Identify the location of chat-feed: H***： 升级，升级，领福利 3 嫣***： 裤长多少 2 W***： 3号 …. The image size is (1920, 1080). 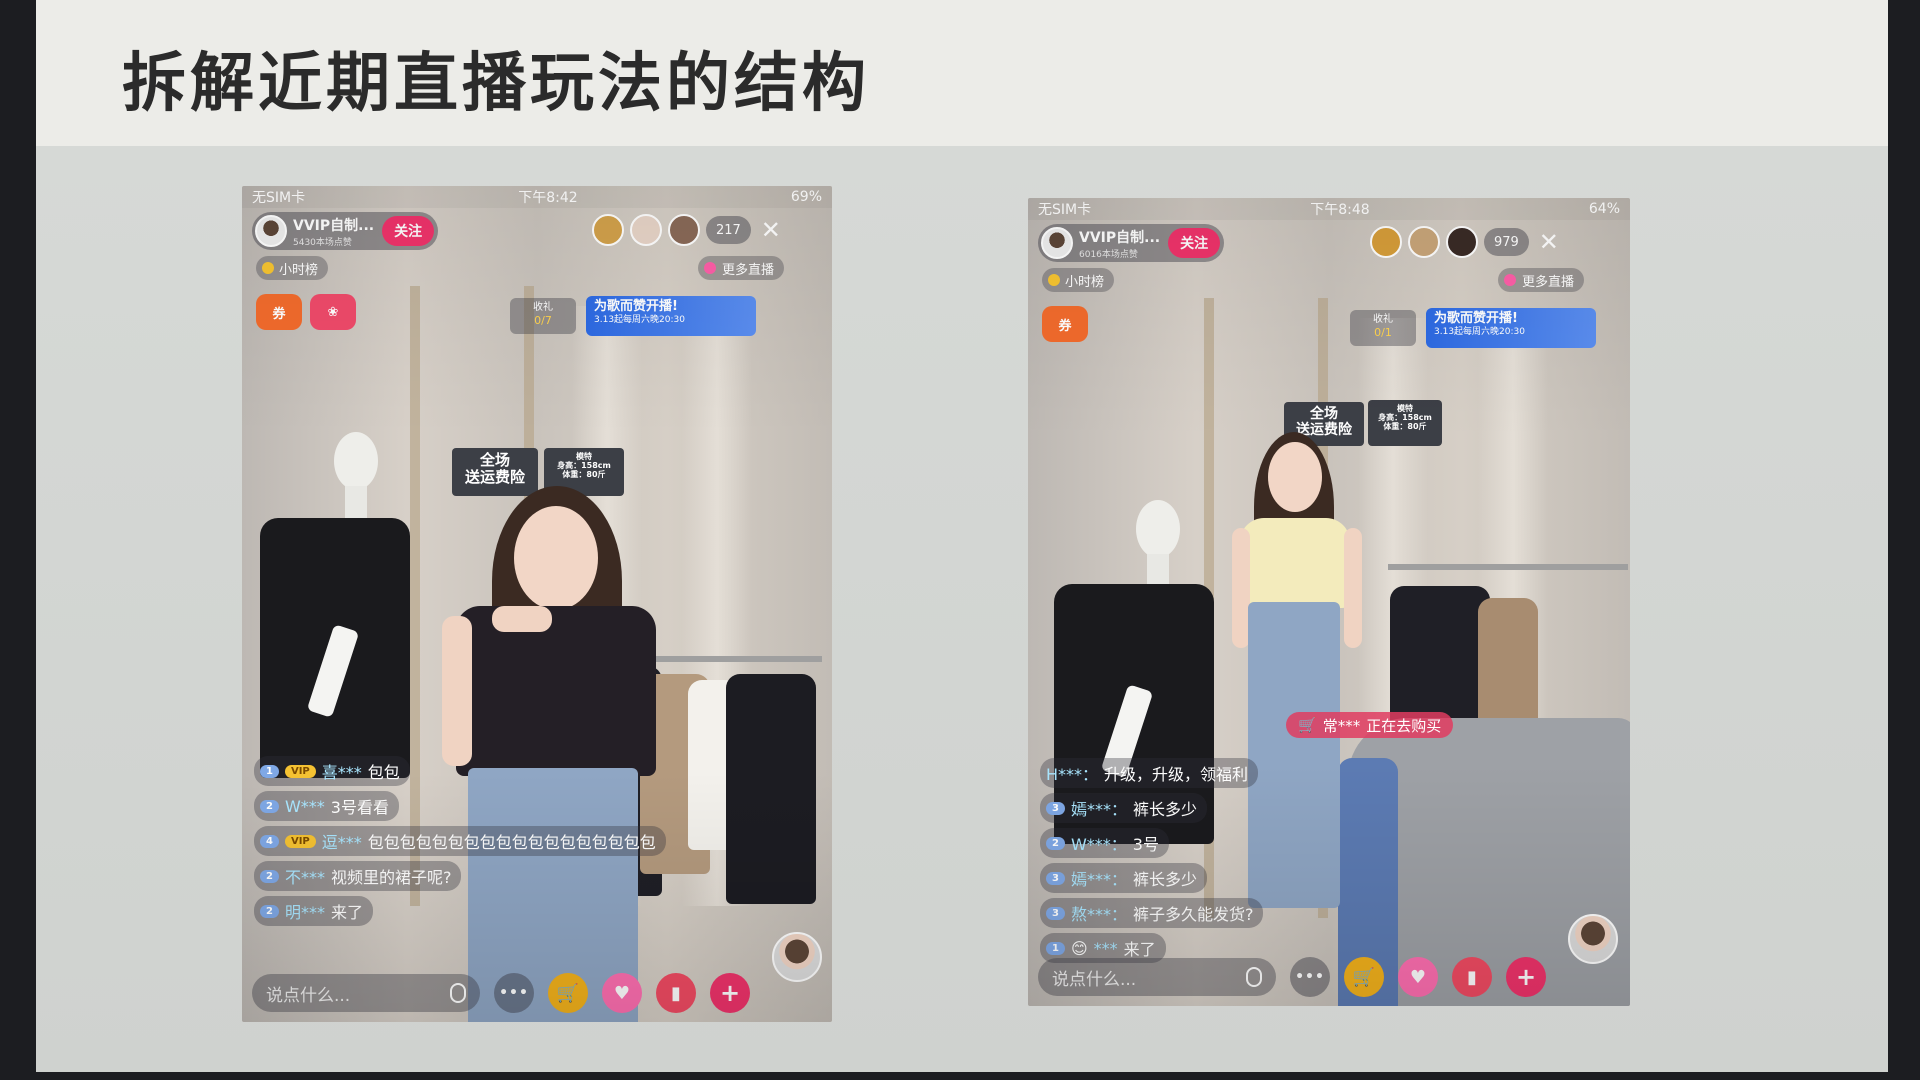
(1152, 863).